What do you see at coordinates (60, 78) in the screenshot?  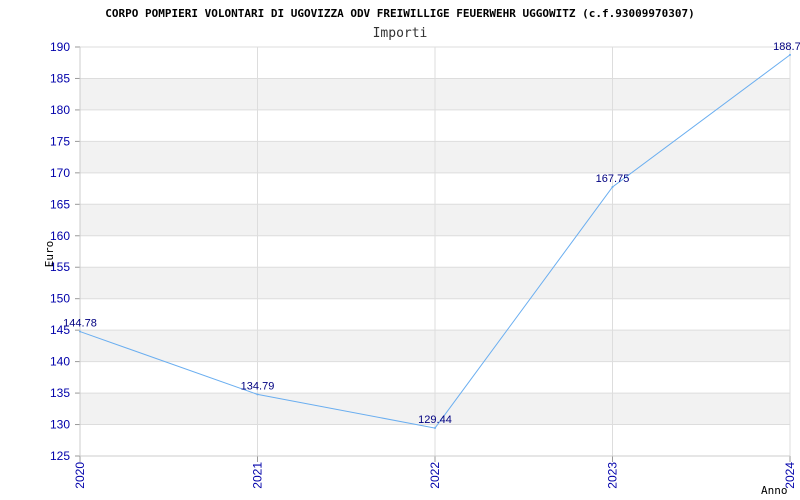 I see `y-tick-label: 185` at bounding box center [60, 78].